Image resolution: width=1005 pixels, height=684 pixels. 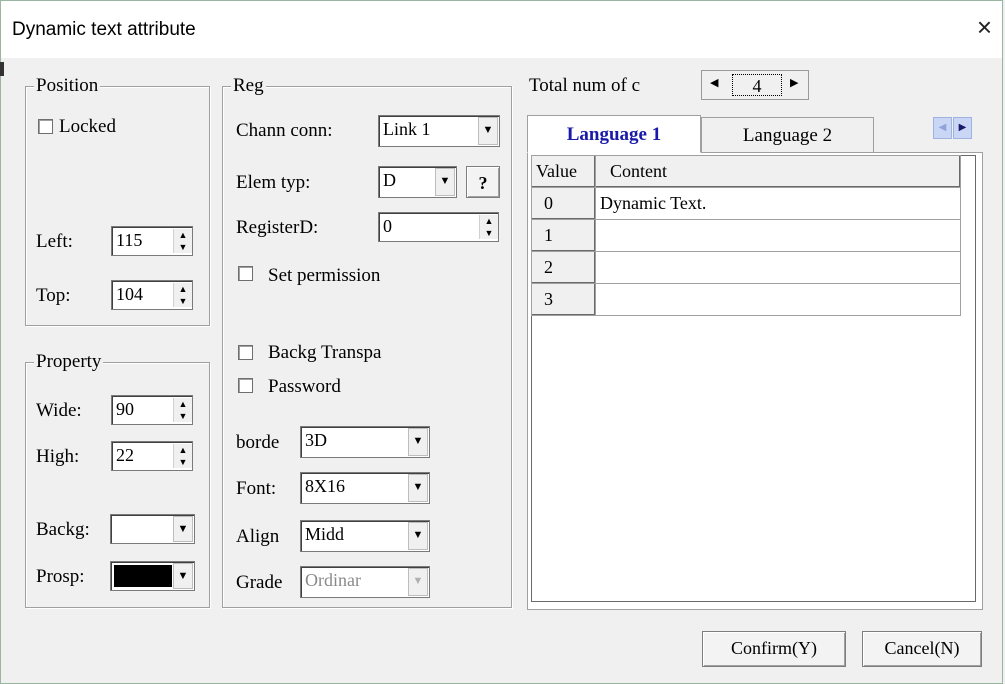 I want to click on locked-label: Locked, so click(x=87, y=126).